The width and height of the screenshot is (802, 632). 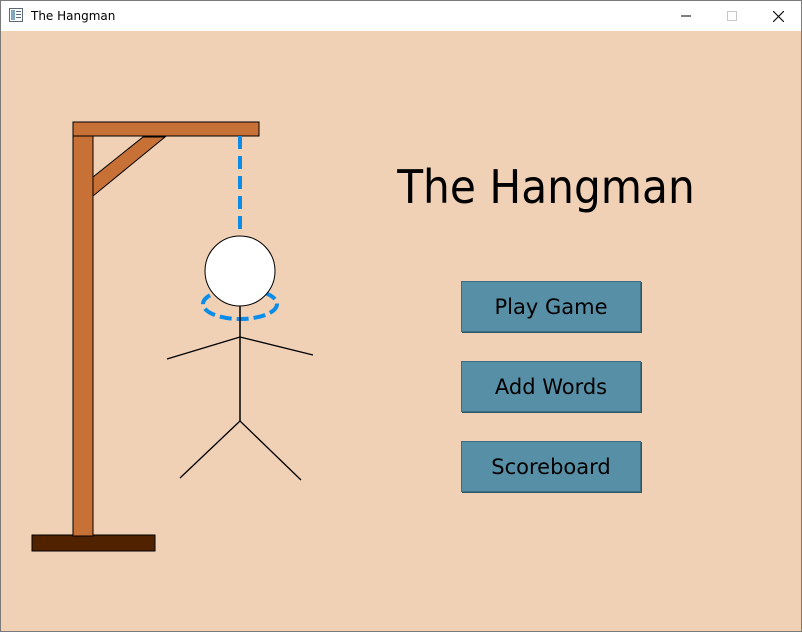 I want to click on close-icon, so click(x=778, y=16).